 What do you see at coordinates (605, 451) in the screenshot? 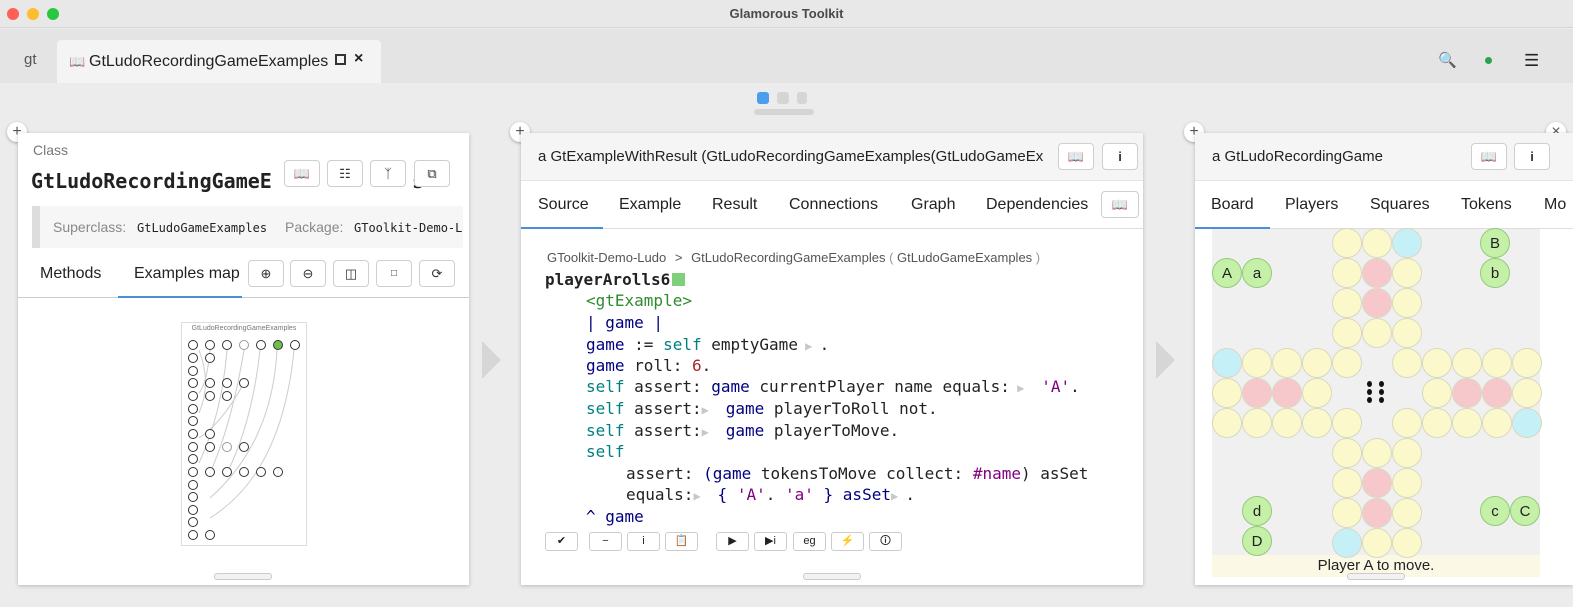
I see `code-line: self` at bounding box center [605, 451].